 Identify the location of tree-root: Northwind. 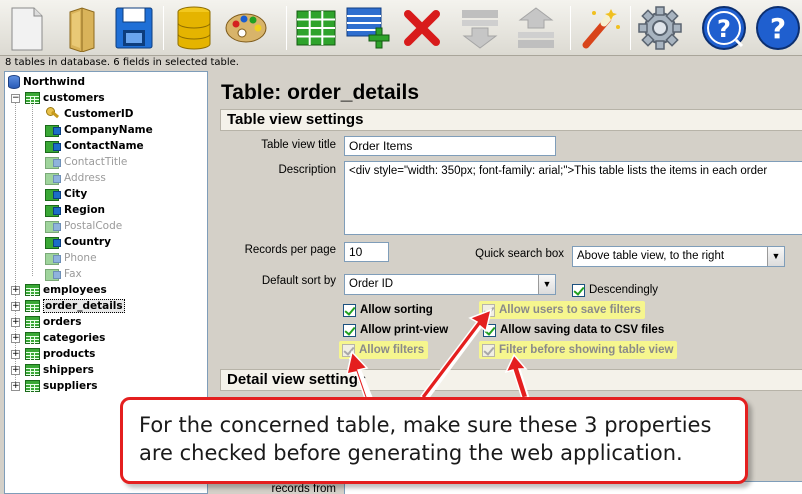
(46, 82).